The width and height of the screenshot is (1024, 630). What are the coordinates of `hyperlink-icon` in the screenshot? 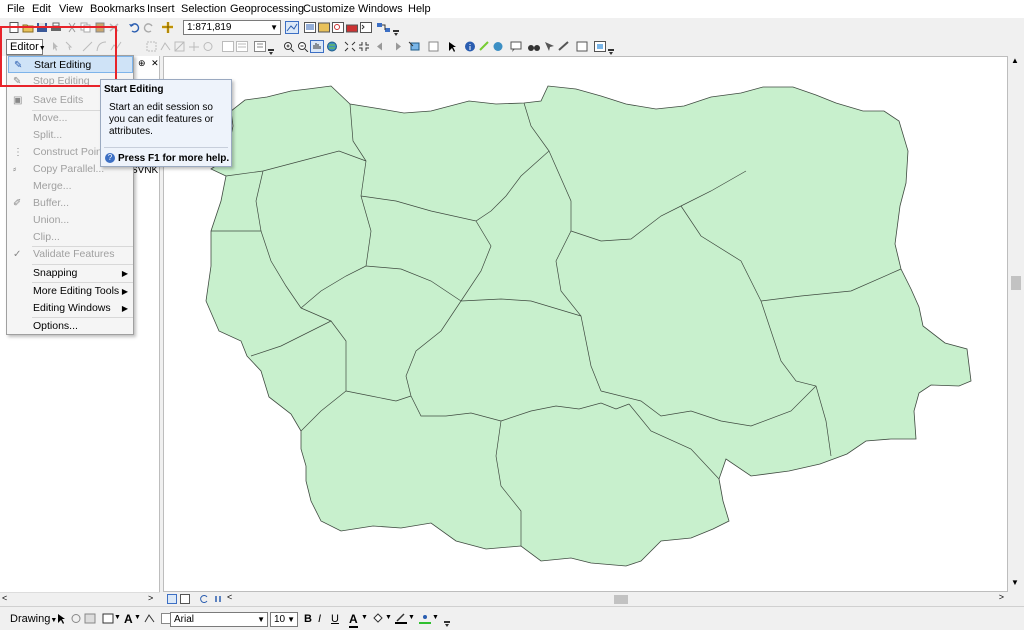 It's located at (484, 46).